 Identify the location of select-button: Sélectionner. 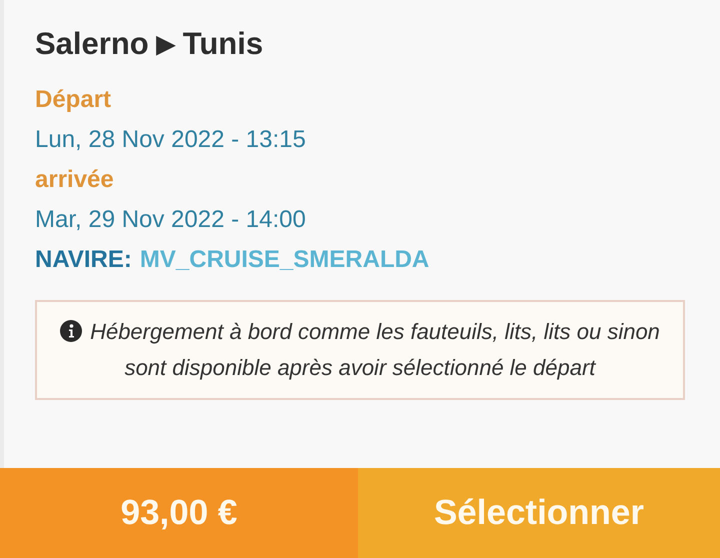
(539, 513).